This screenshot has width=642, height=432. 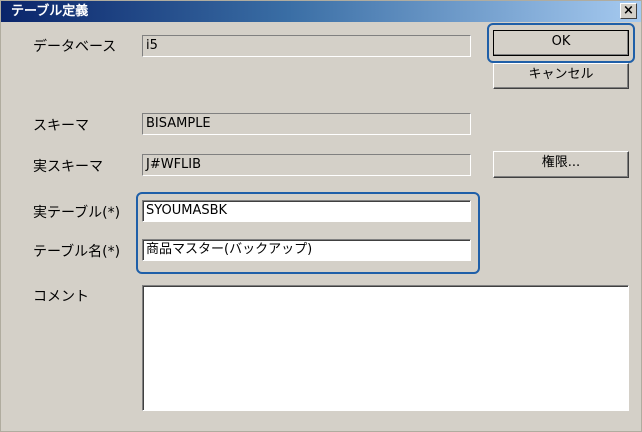 What do you see at coordinates (50, 11) in the screenshot?
I see `dialog-title: テーブル定義` at bounding box center [50, 11].